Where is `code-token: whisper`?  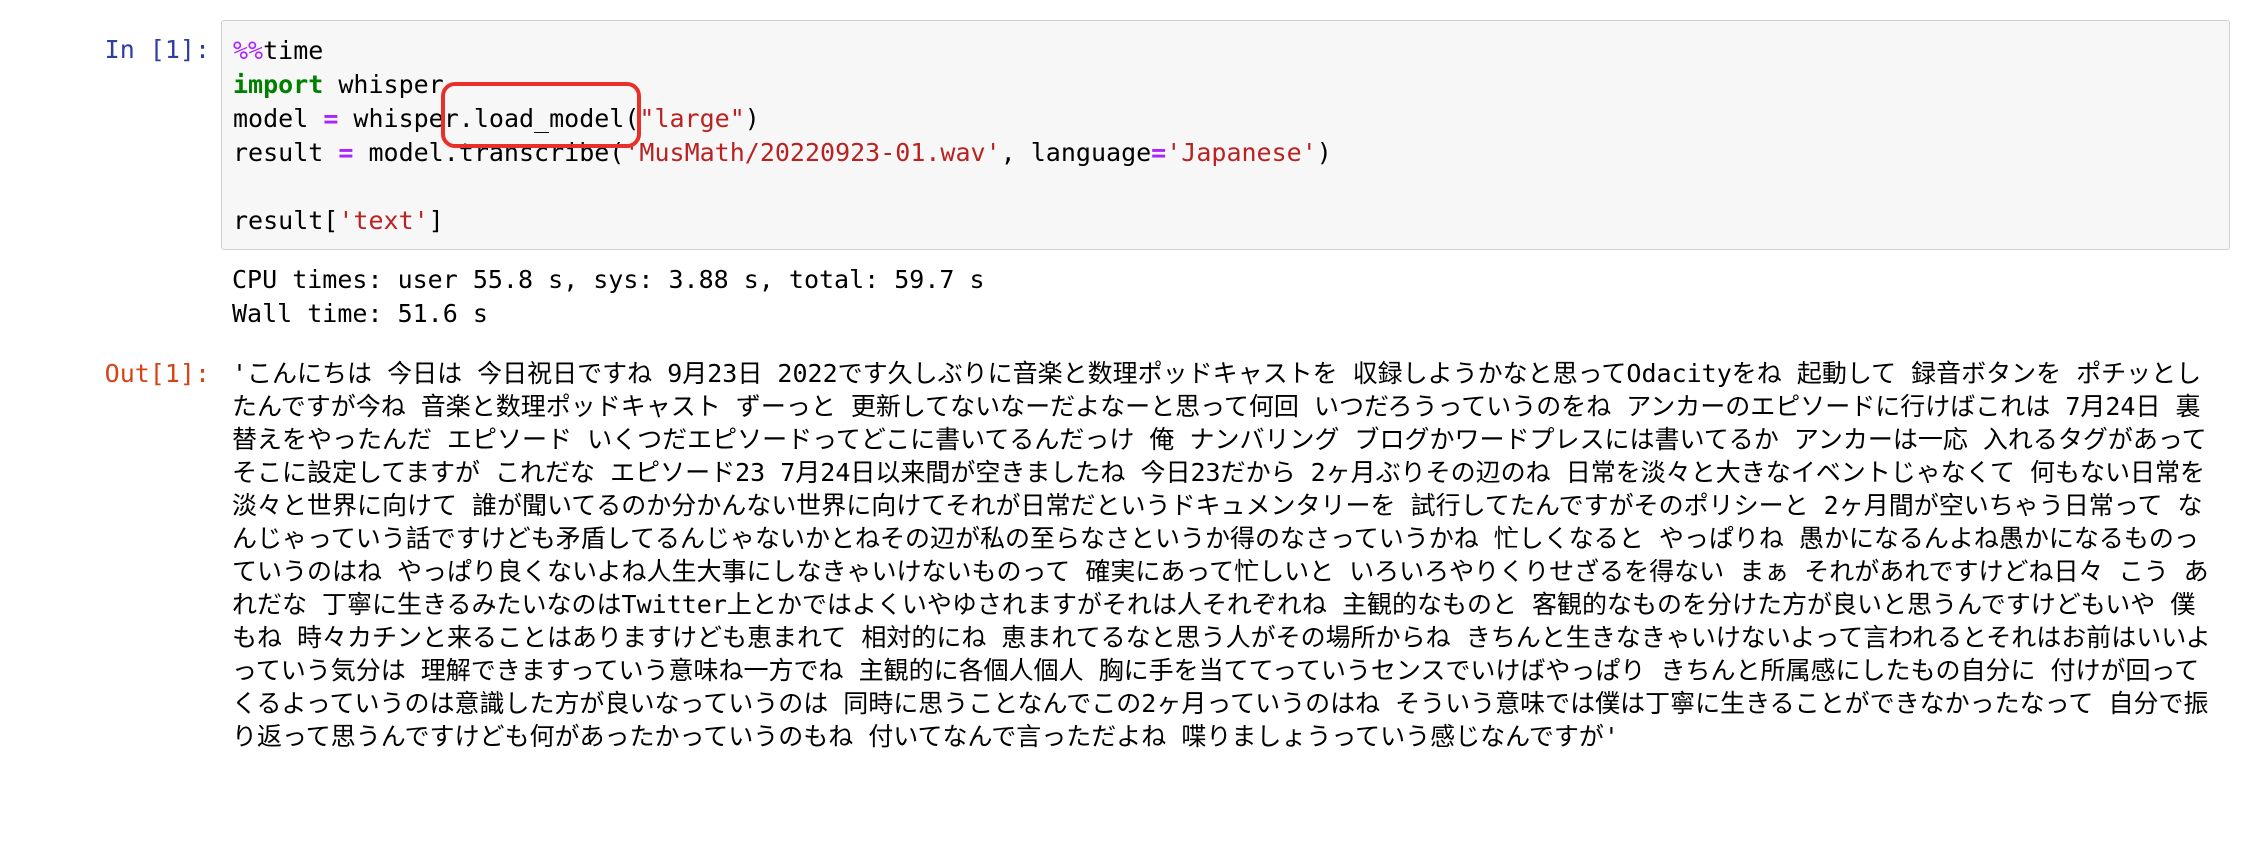 code-token: whisper is located at coordinates (383, 84).